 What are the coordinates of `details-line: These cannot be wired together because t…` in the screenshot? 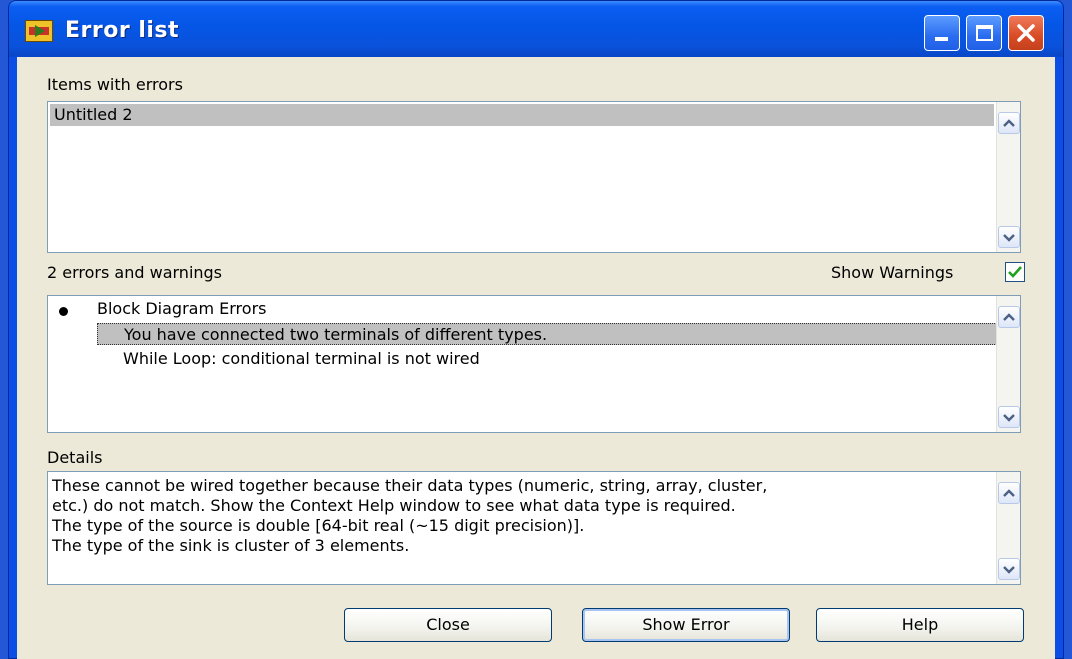 It's located at (410, 485).